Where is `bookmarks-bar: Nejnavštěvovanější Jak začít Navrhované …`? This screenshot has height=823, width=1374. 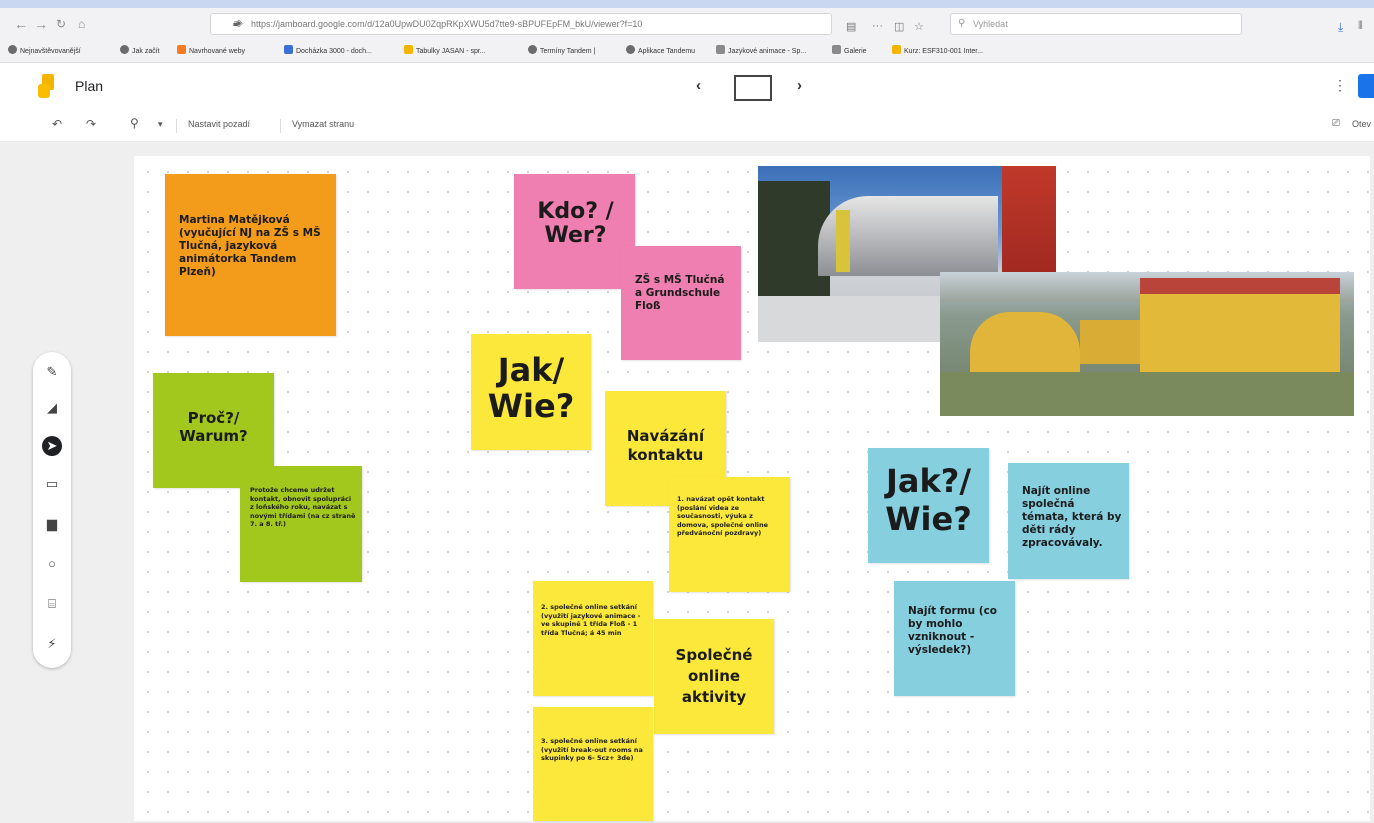 bookmarks-bar: Nejnavštěvovanější Jak začít Navrhované … is located at coordinates (687, 51).